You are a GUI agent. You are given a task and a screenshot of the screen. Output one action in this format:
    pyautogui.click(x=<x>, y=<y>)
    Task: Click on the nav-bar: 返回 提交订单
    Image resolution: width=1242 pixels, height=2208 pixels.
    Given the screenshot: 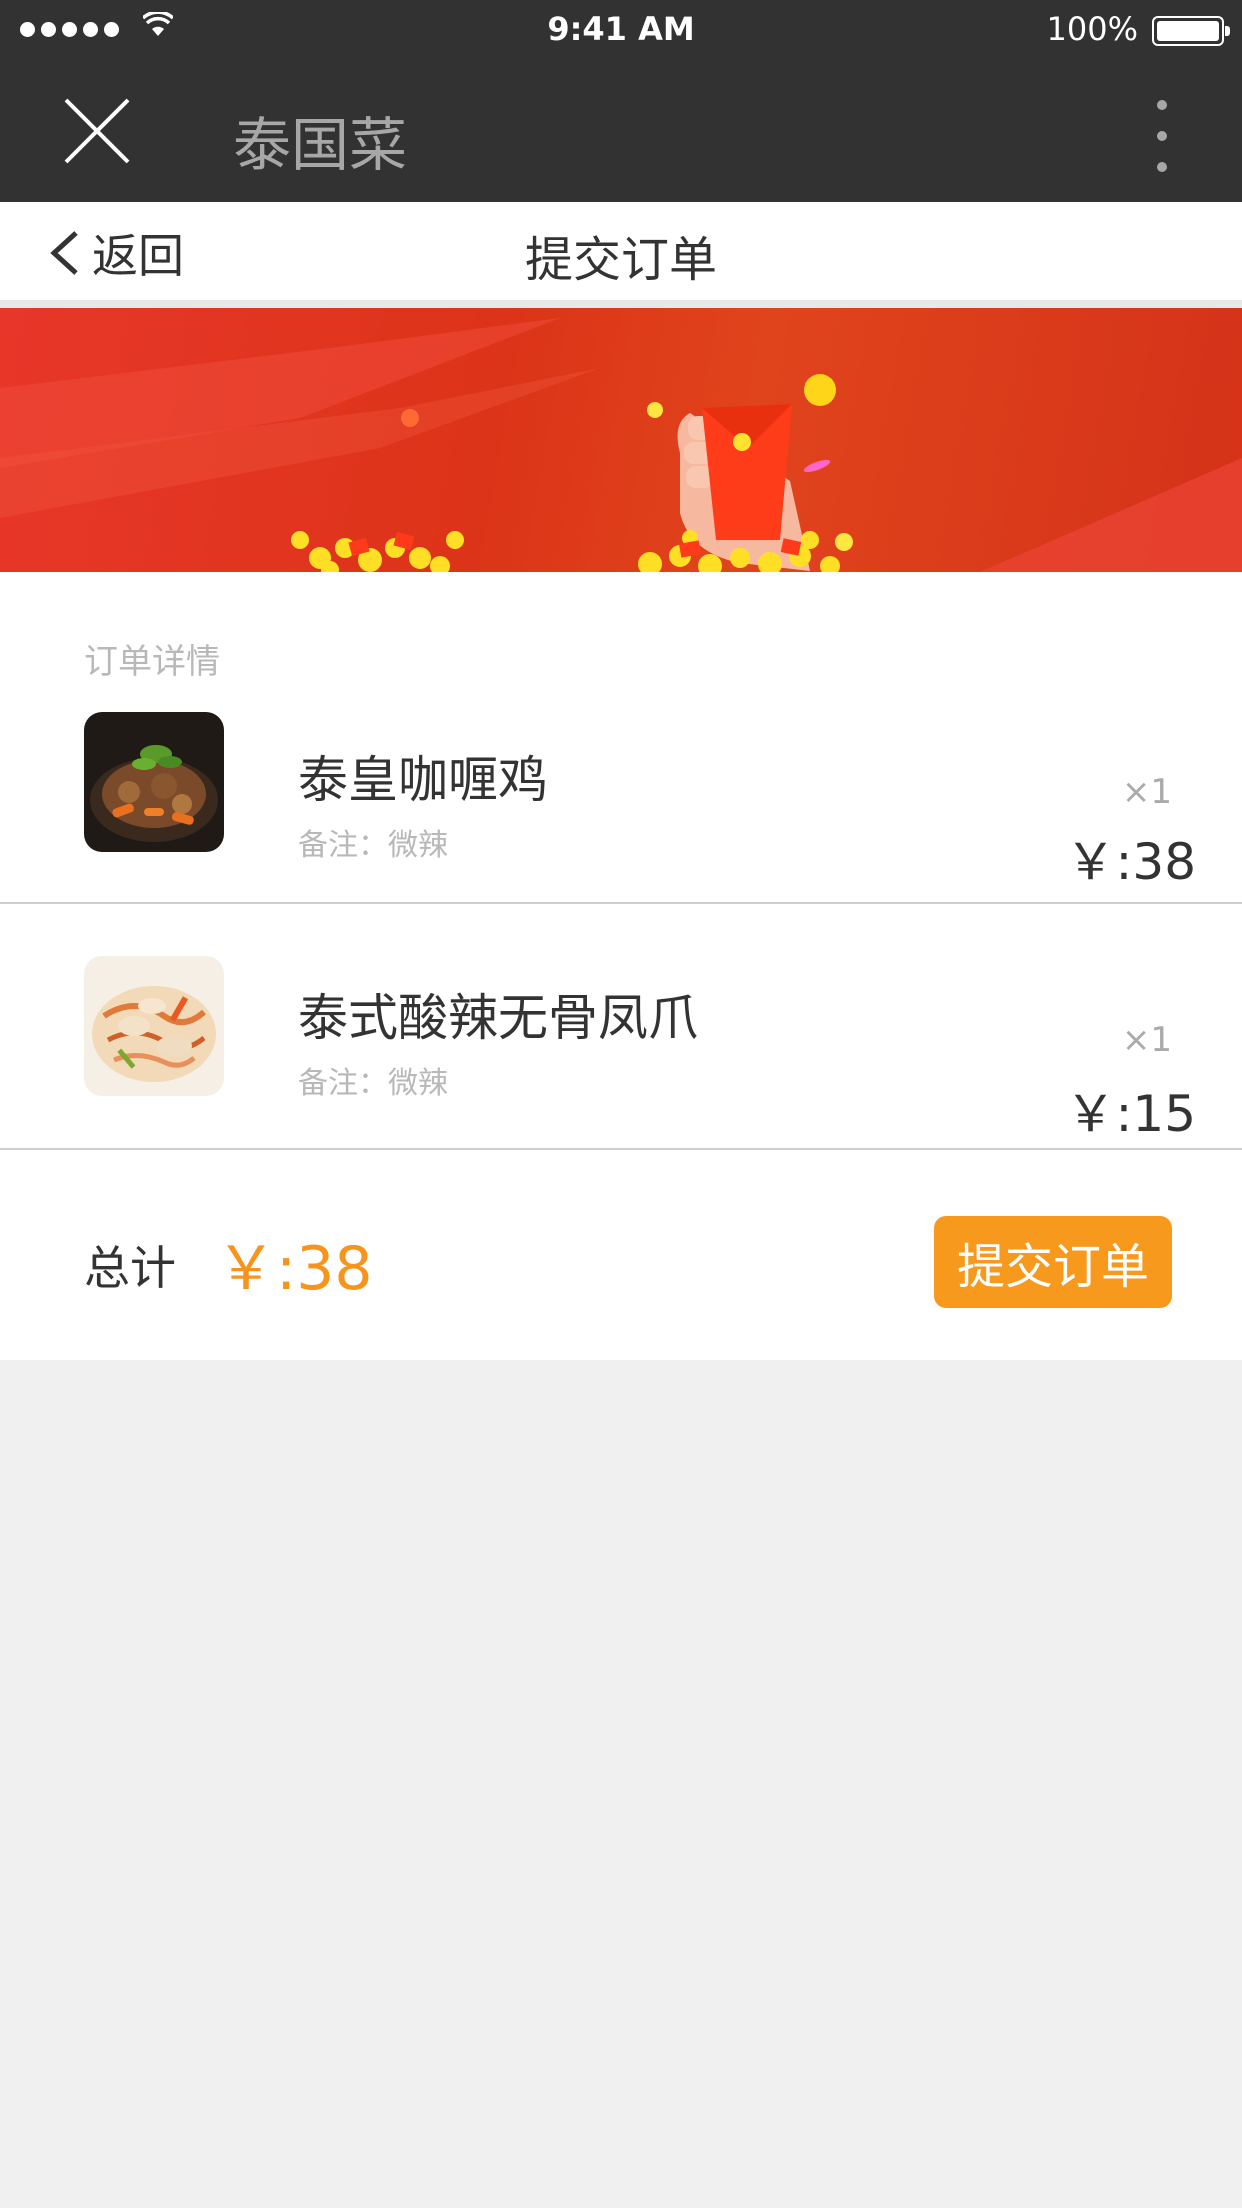 What is the action you would take?
    pyautogui.click(x=621, y=251)
    